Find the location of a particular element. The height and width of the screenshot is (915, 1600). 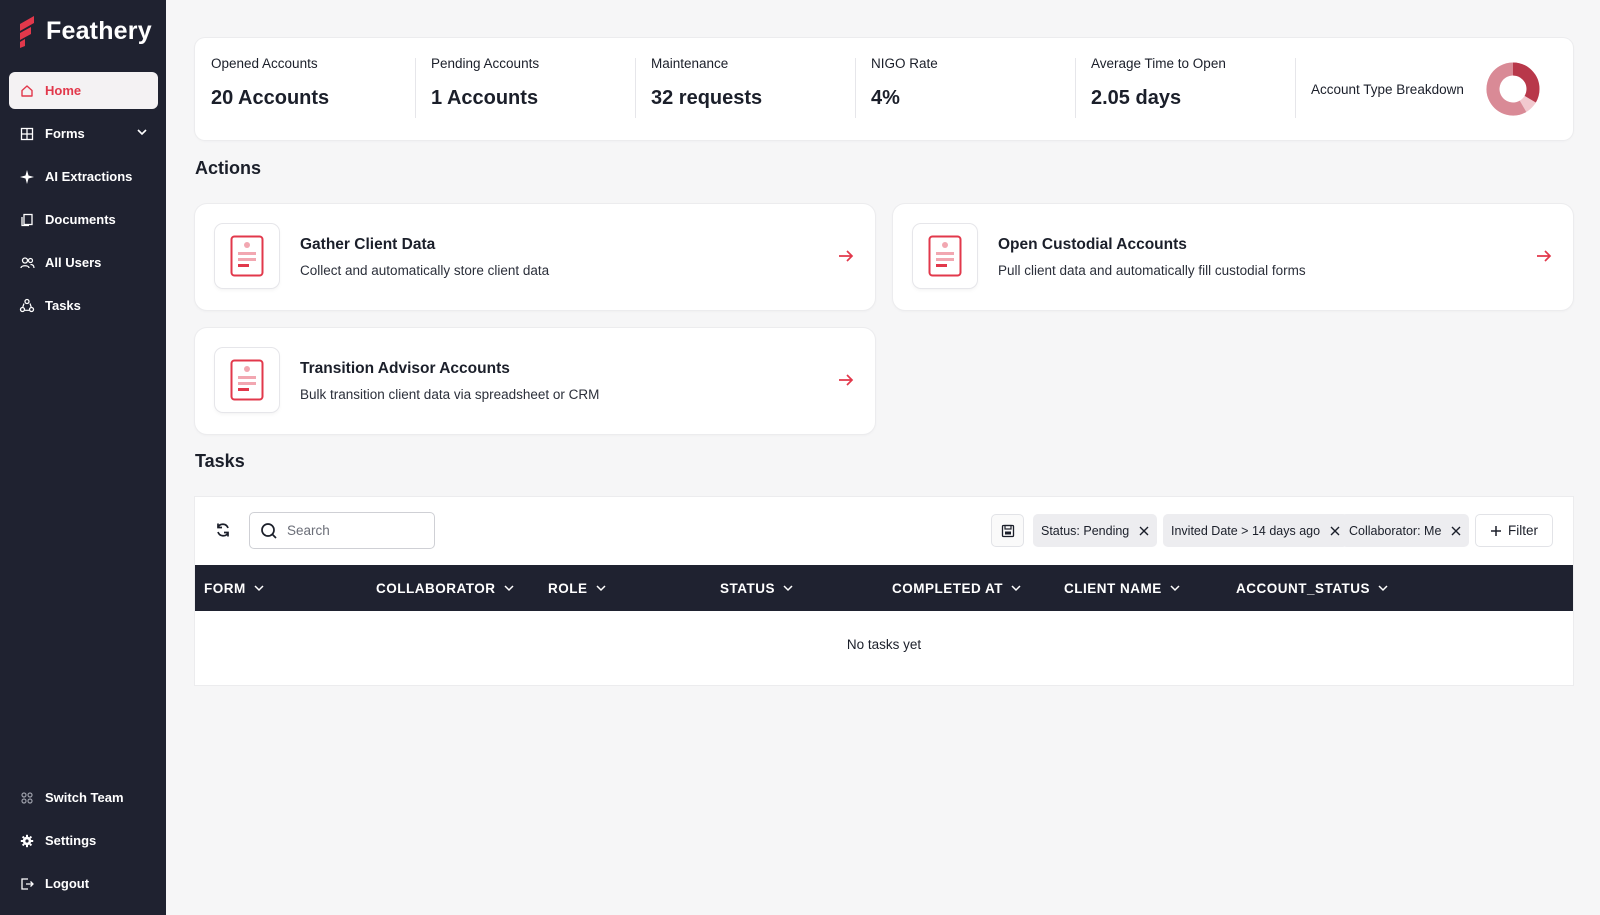

sidebar-item-label: Documents is located at coordinates (80, 219).